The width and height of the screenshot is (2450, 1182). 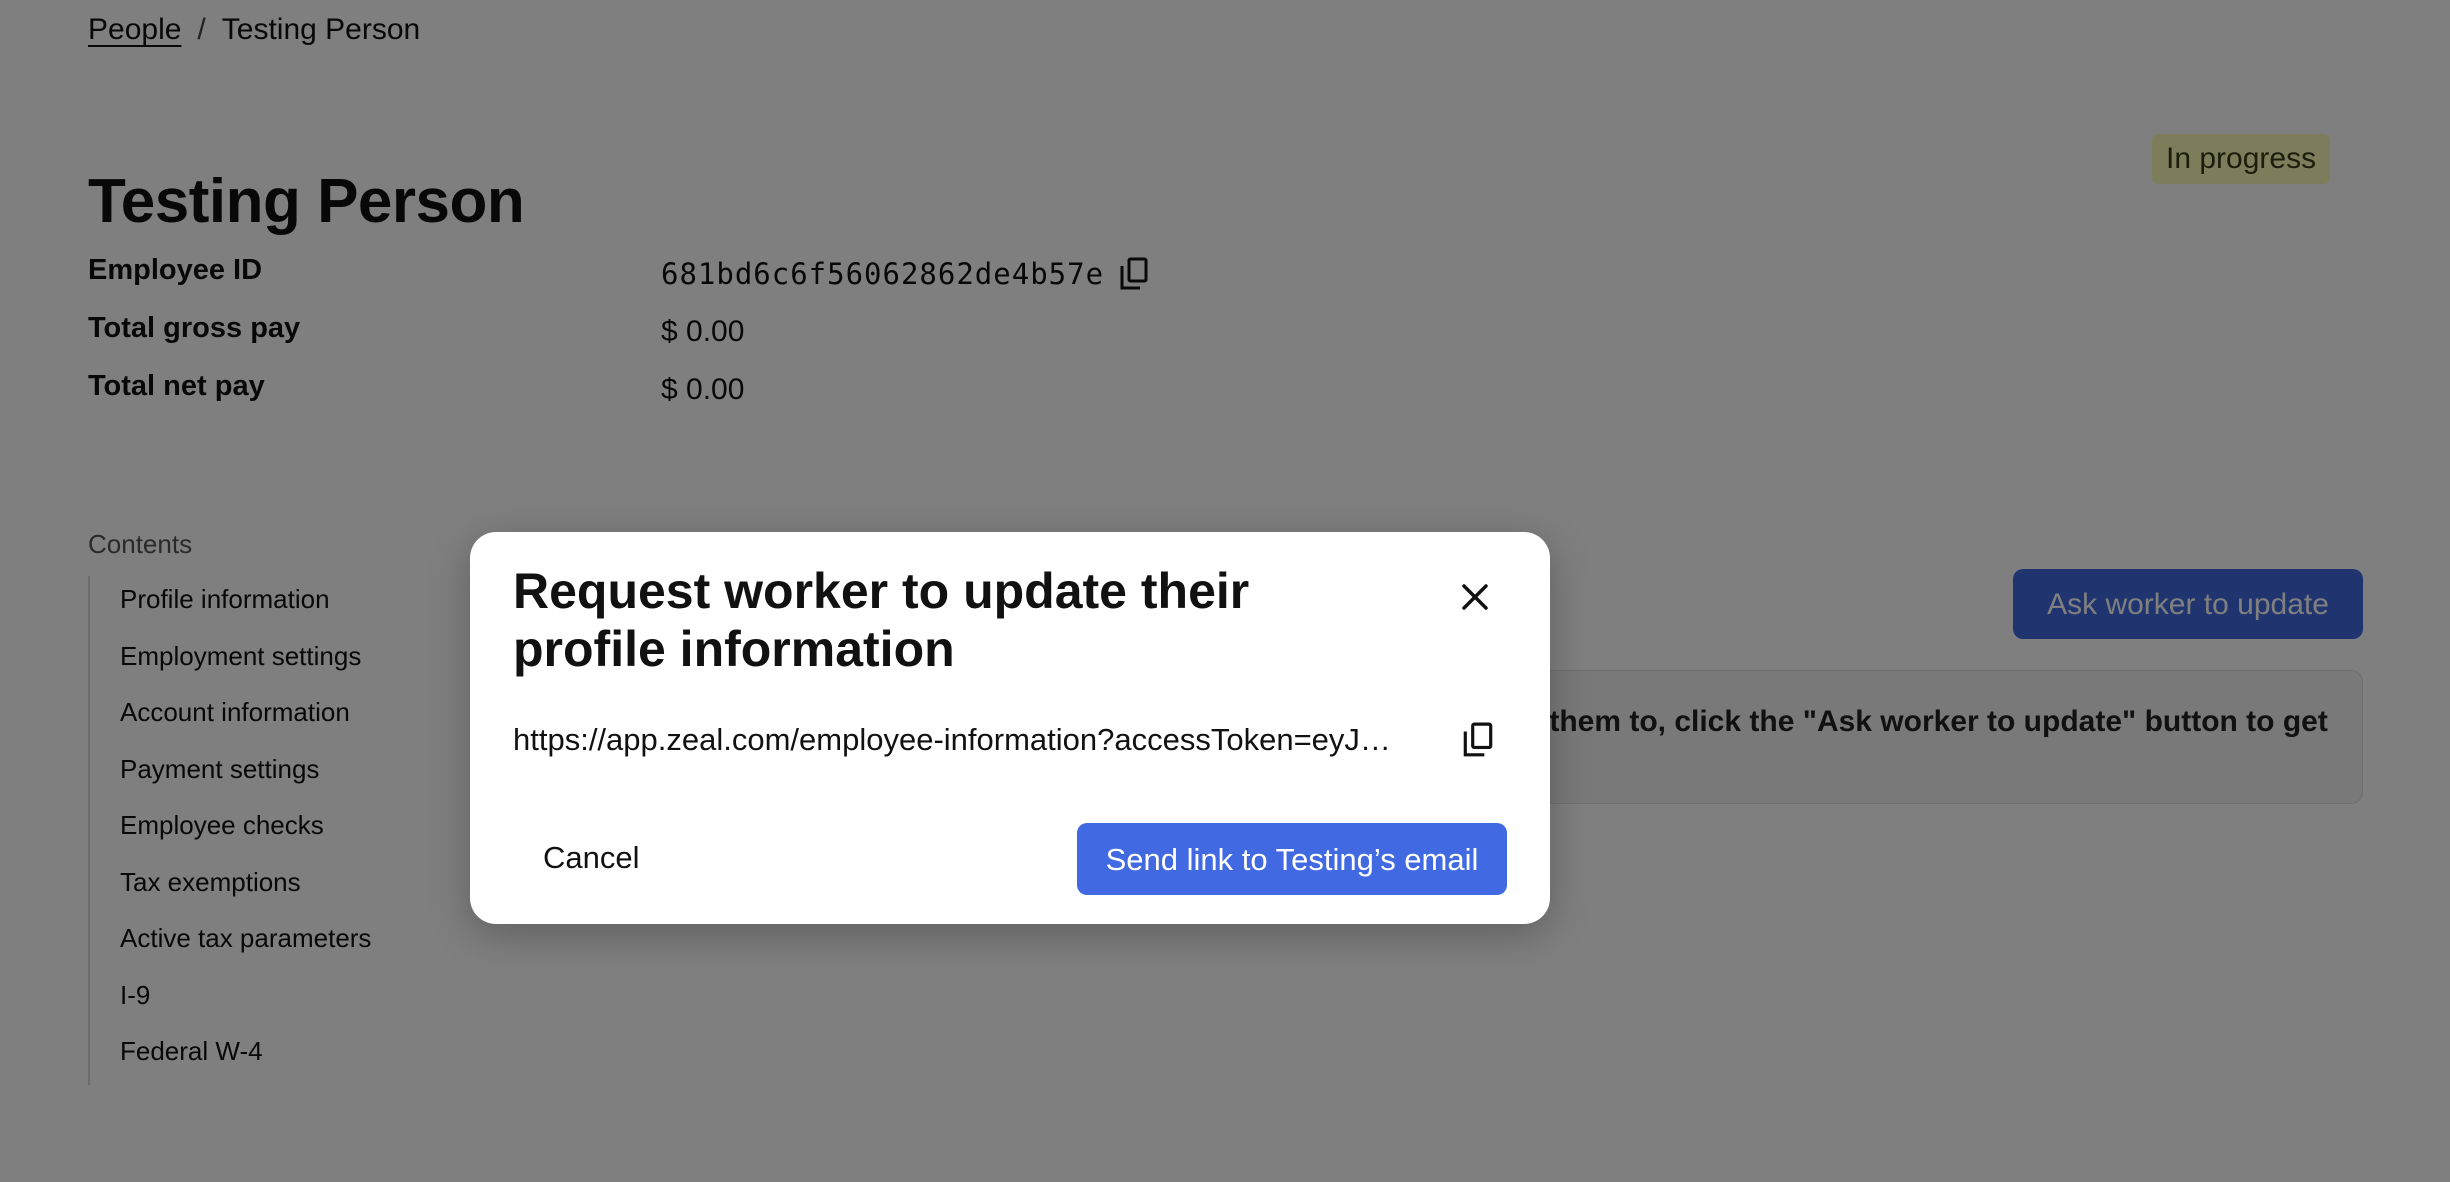 What do you see at coordinates (1292, 859) in the screenshot?
I see `send-link-button: Send link to Testing’s email` at bounding box center [1292, 859].